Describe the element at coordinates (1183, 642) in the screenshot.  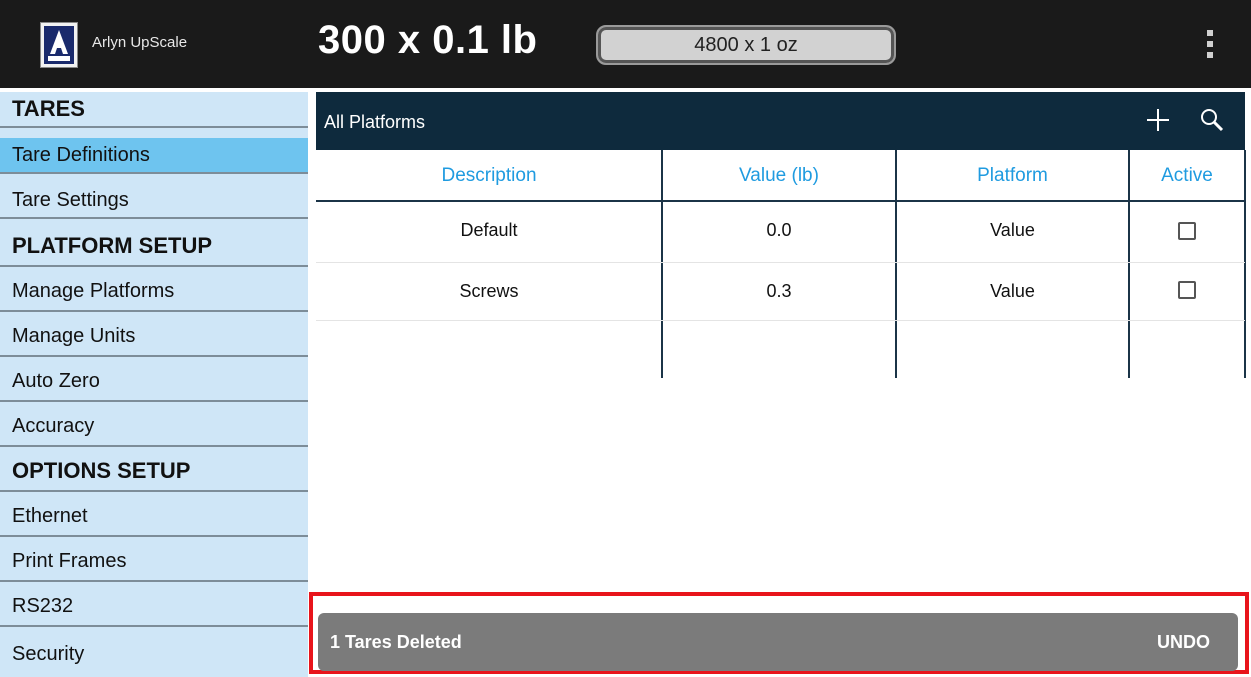
I see `undo-button: UNDO` at that location.